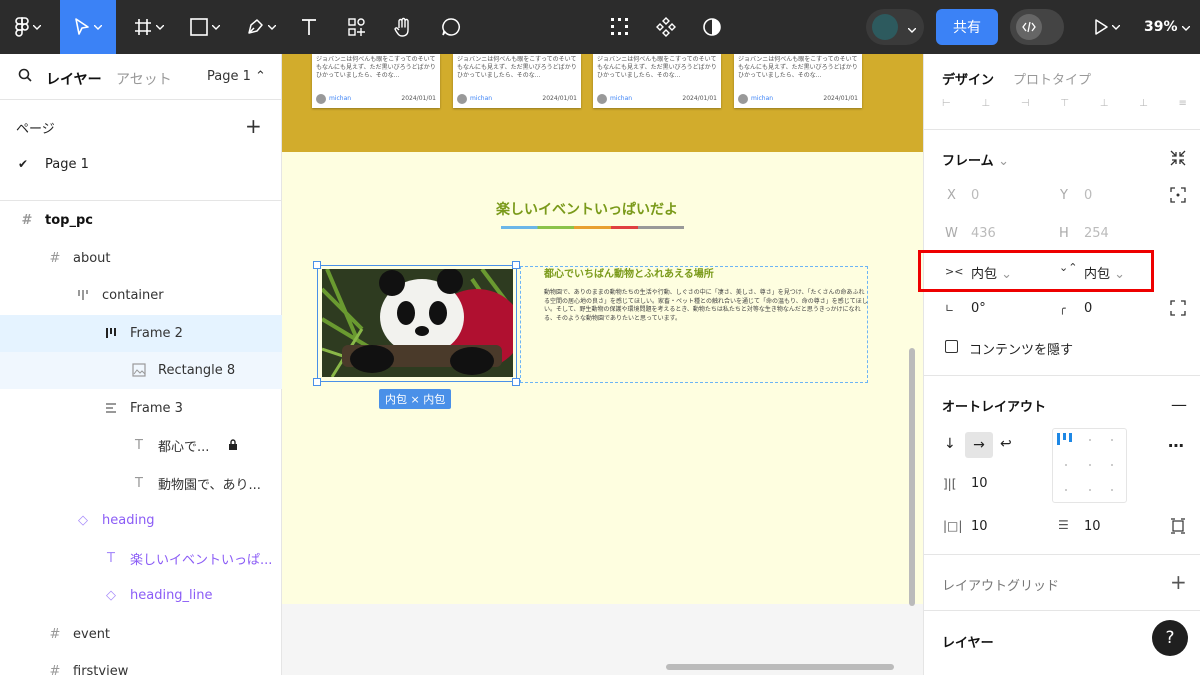 Image resolution: width=1200 pixels, height=675 pixels. What do you see at coordinates (712, 27) in the screenshot?
I see `contrast-button` at bounding box center [712, 27].